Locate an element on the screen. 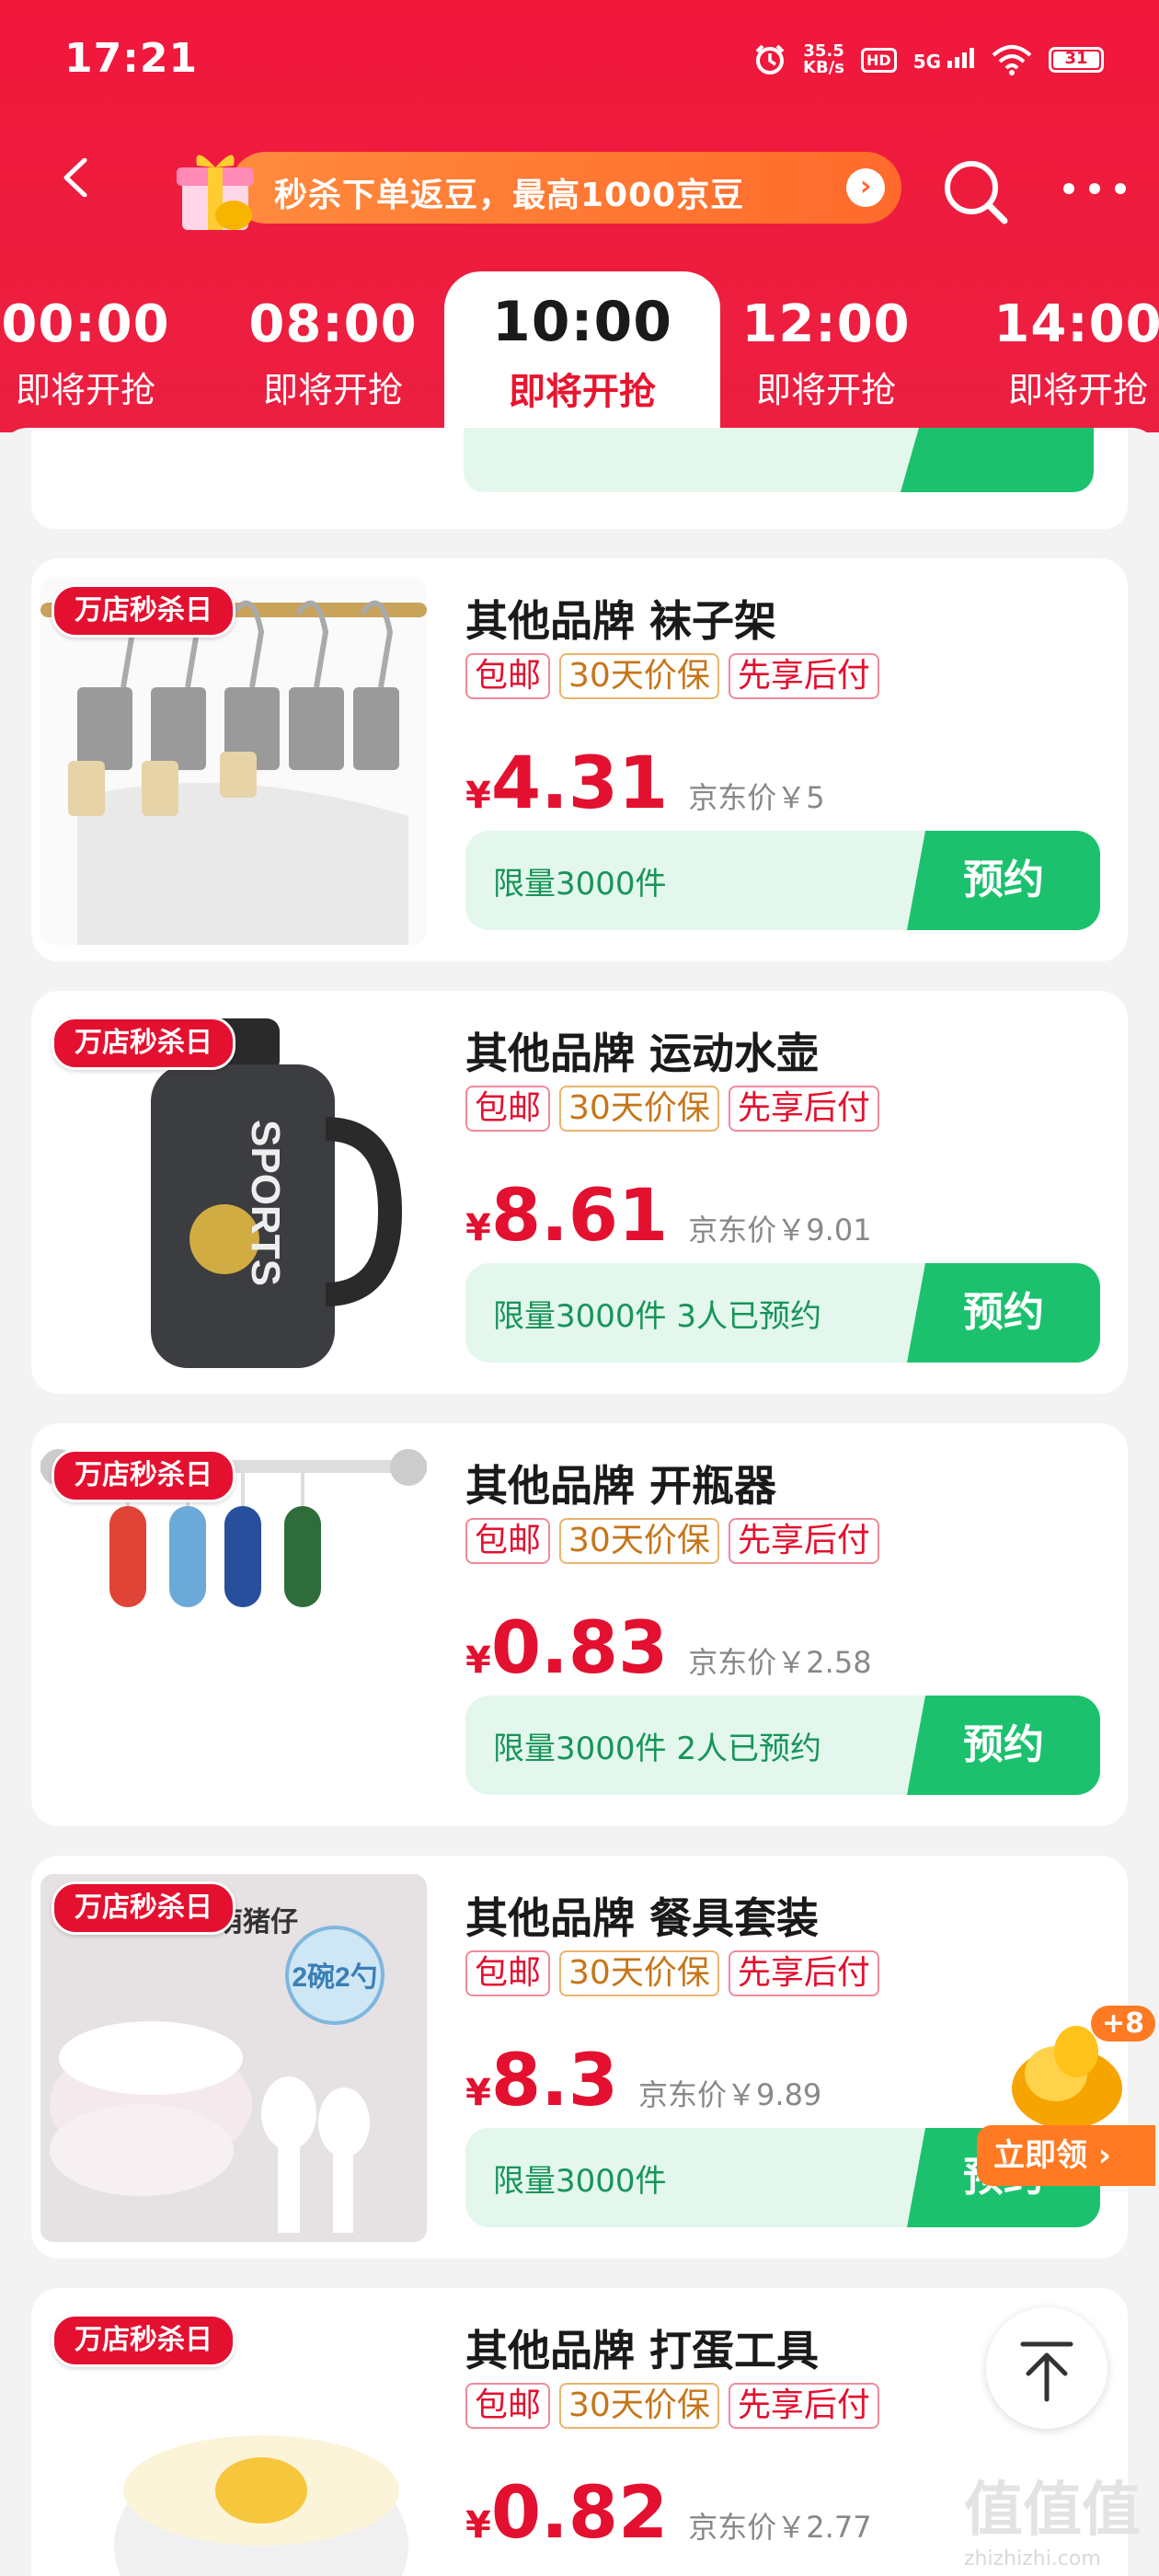 Image resolution: width=1159 pixels, height=2576 pixels. status-bar: 17:21 35.5 KB/s HD 5G 31 is located at coordinates (579, 60).